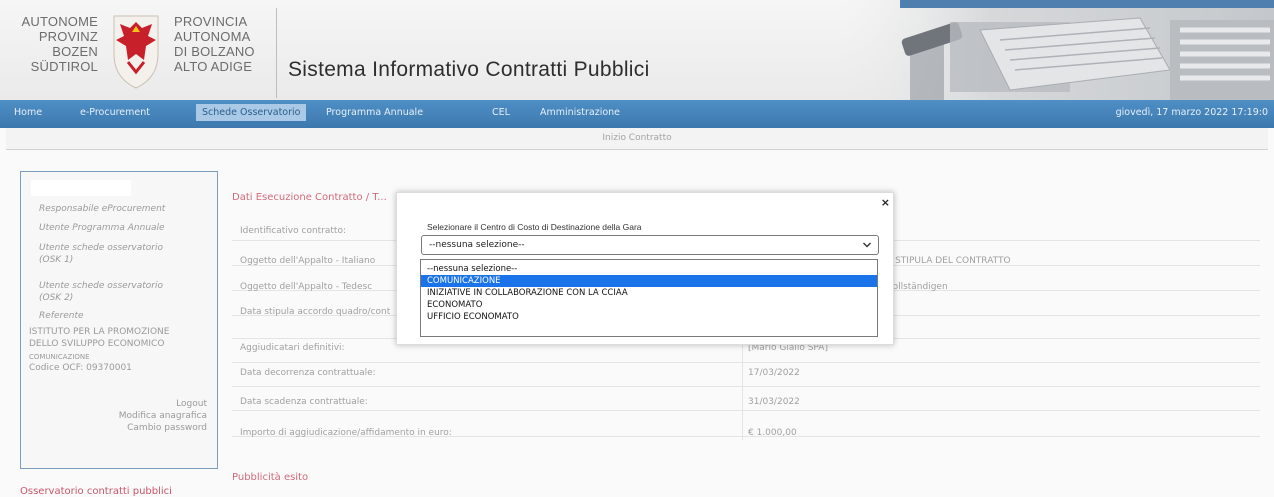  Describe the element at coordinates (650, 245) in the screenshot. I see `cost-center-select: --nessuna selezione--` at that location.